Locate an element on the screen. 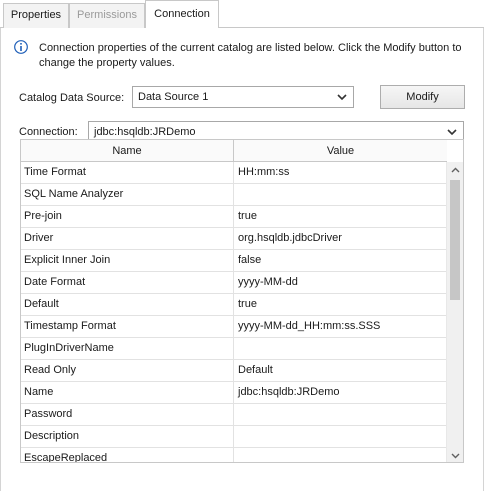 Image resolution: width=484 pixels, height=491 pixels. table-row: Name jdbc:hsqldb:JRDemo is located at coordinates (234, 393).